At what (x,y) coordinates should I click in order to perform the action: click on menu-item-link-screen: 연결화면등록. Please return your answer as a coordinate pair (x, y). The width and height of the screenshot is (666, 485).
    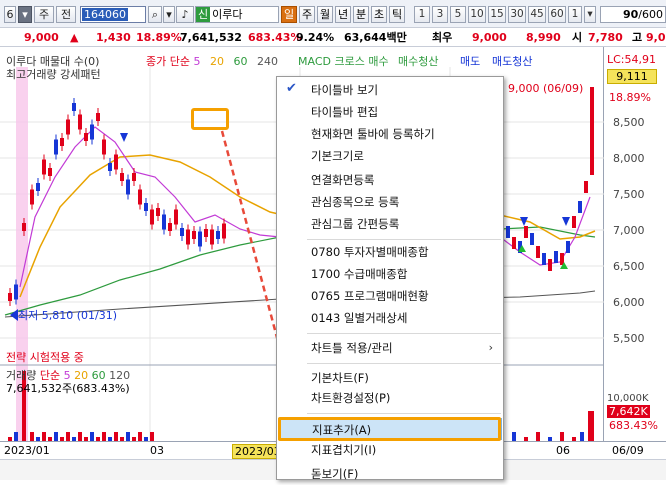
    Looking at the image, I should click on (390, 180).